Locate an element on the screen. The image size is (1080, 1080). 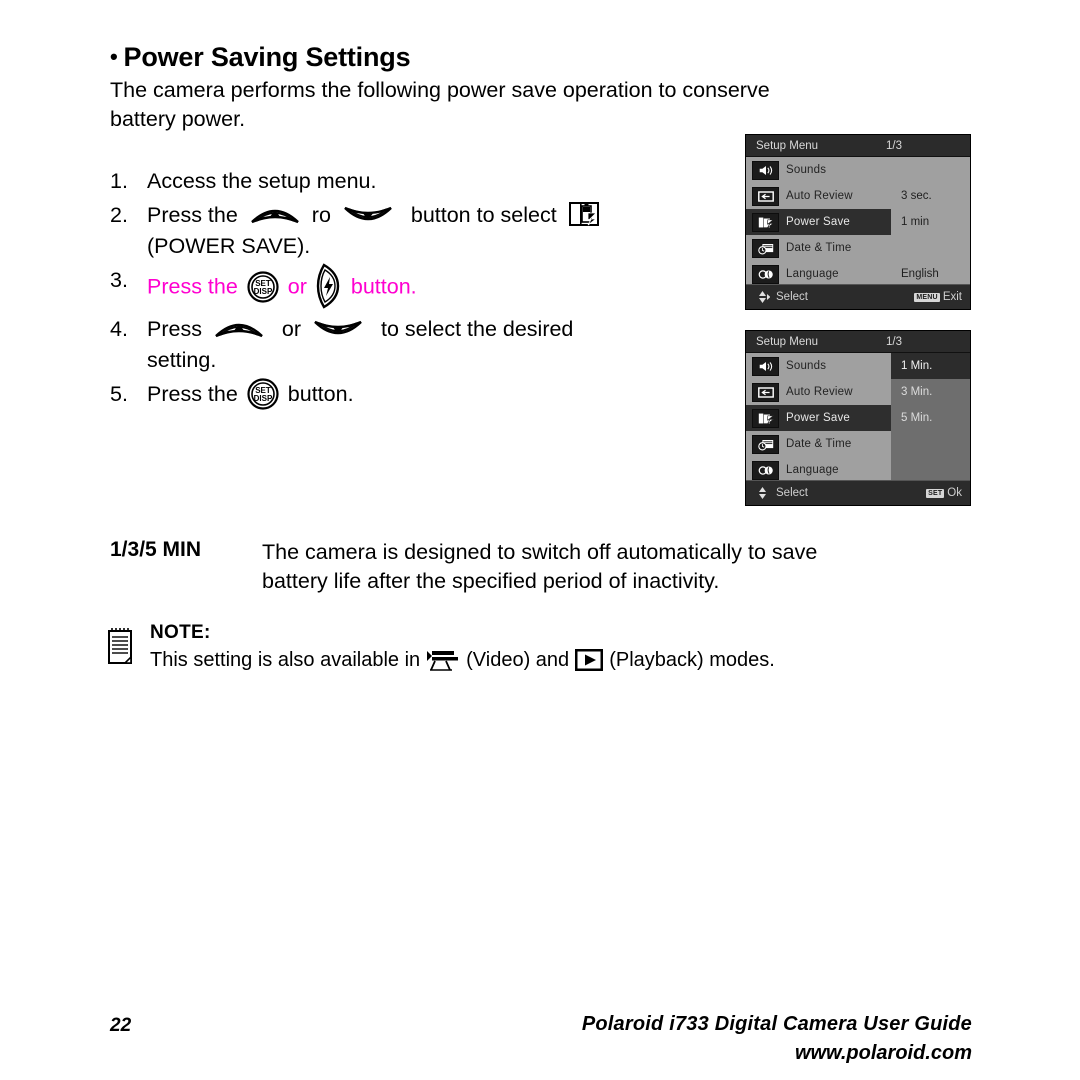
lcd2-option-1min: 1 Min. is located at coordinates (930, 366).